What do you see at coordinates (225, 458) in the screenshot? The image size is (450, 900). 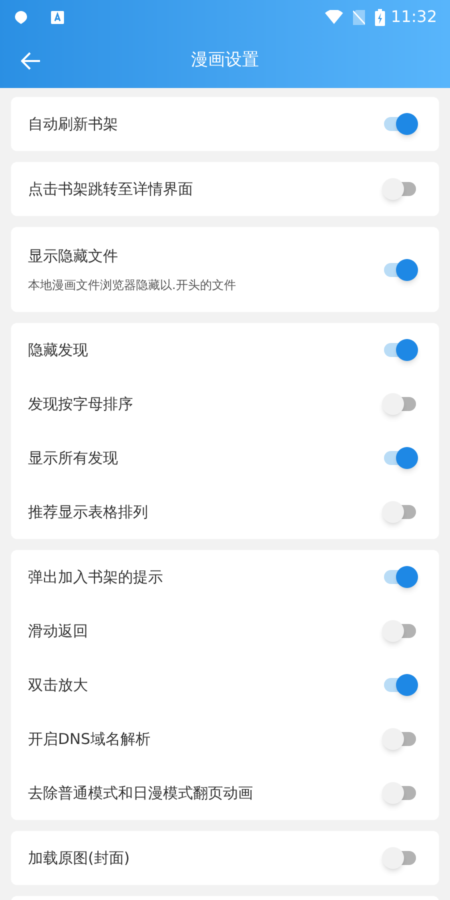 I see `setting-row: 显示所有发现` at bounding box center [225, 458].